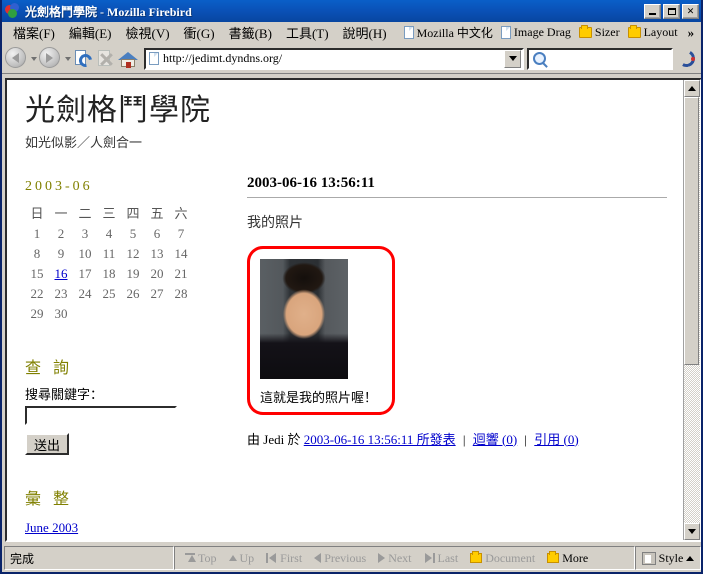  I want to click on bookmark-layout: Layout, so click(653, 32).